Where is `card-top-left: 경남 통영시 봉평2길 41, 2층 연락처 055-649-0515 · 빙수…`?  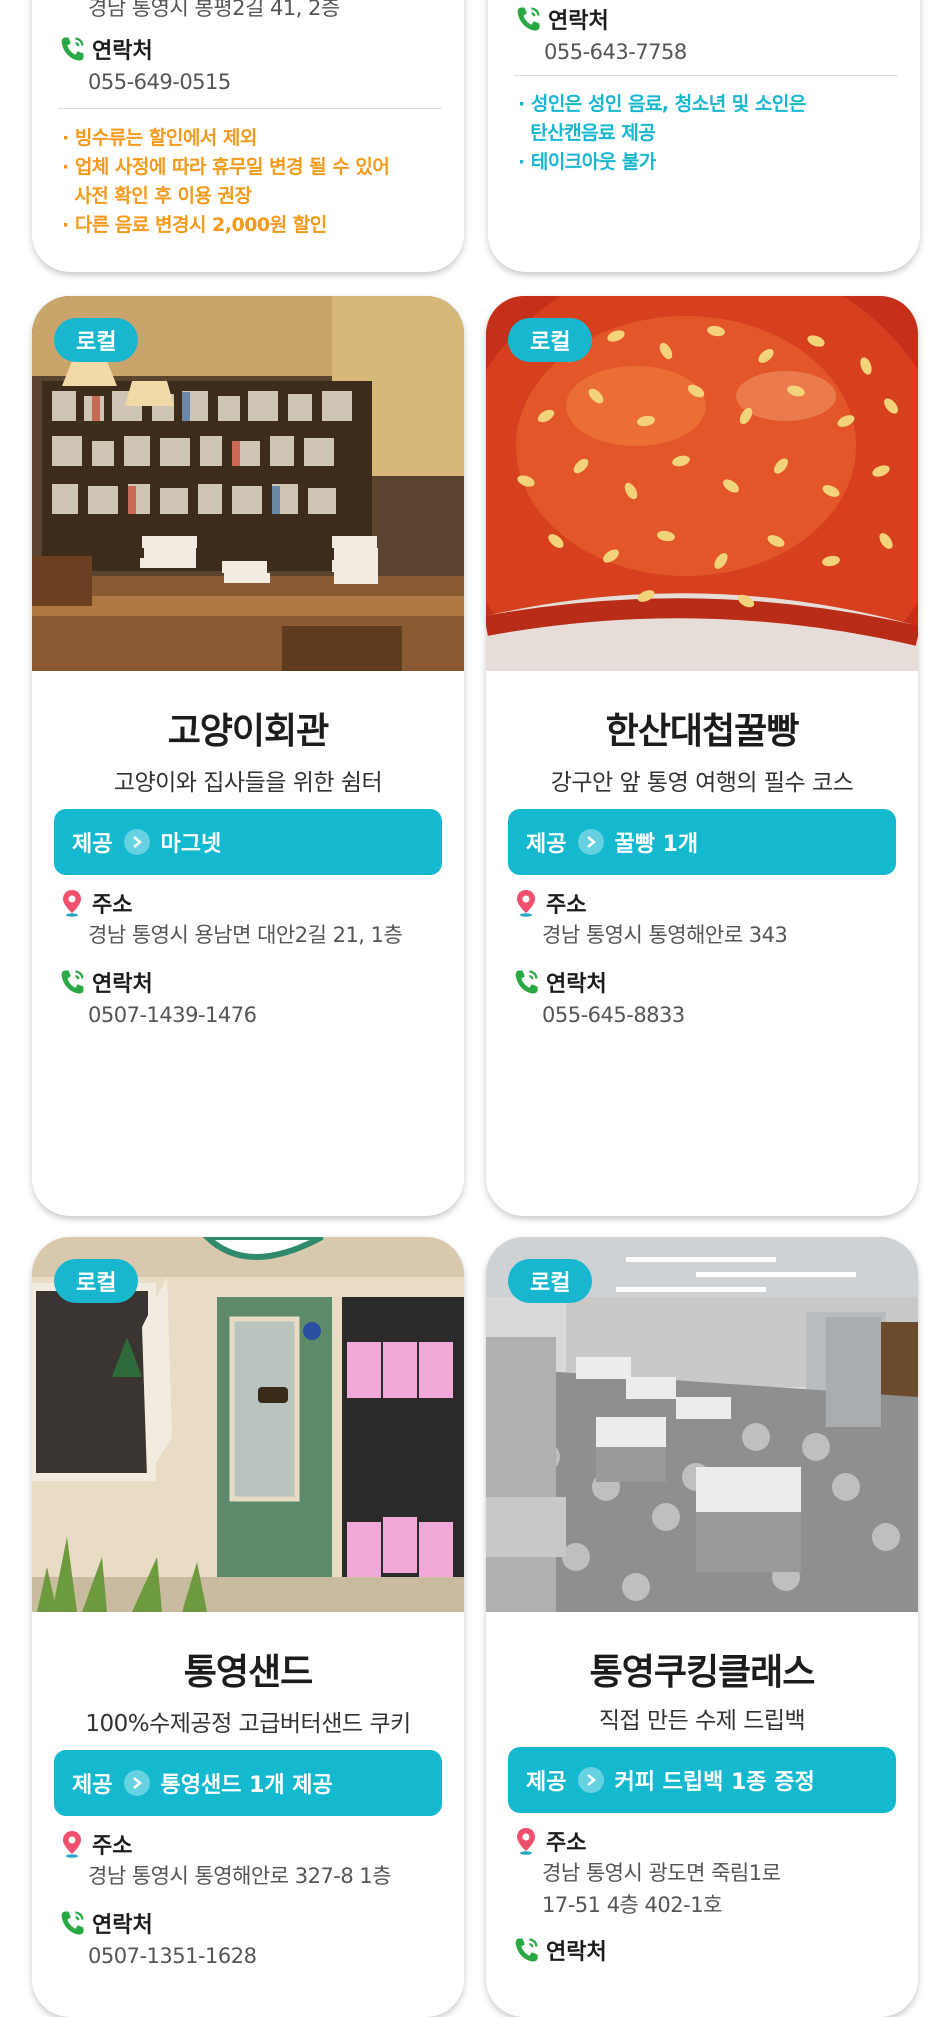
card-top-left: 경남 통영시 봉평2길 41, 2층 연락처 055-649-0515 · 빙수… is located at coordinates (248, 136).